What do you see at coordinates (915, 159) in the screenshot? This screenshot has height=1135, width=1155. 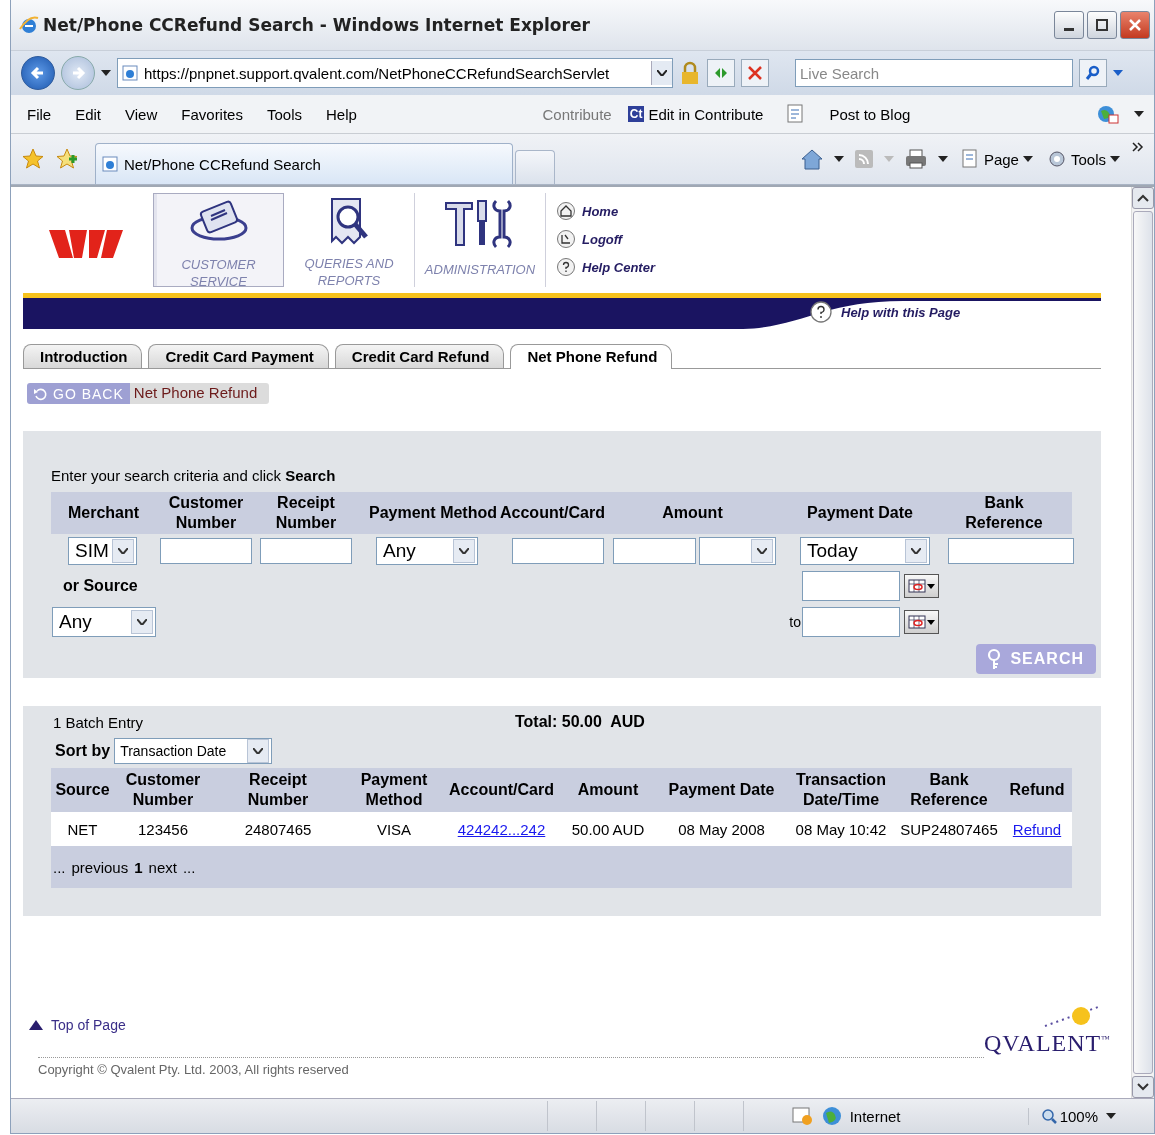 I see `printer-icon` at bounding box center [915, 159].